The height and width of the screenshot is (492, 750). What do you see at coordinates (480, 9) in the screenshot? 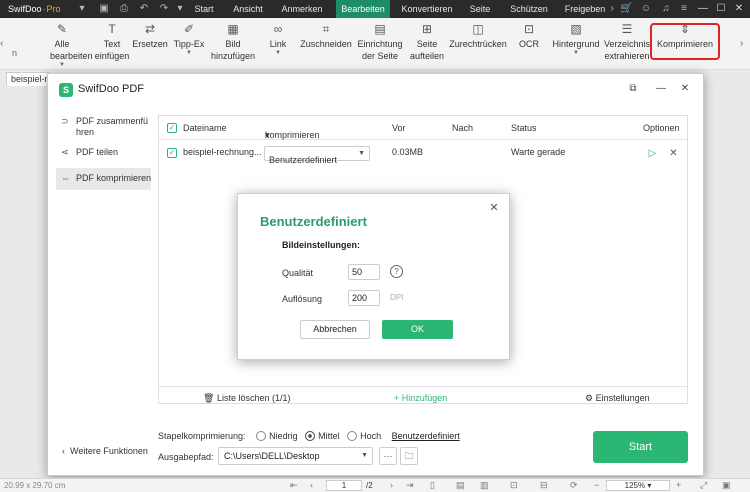
I see `menu-tab-seite: Seite` at bounding box center [480, 9].